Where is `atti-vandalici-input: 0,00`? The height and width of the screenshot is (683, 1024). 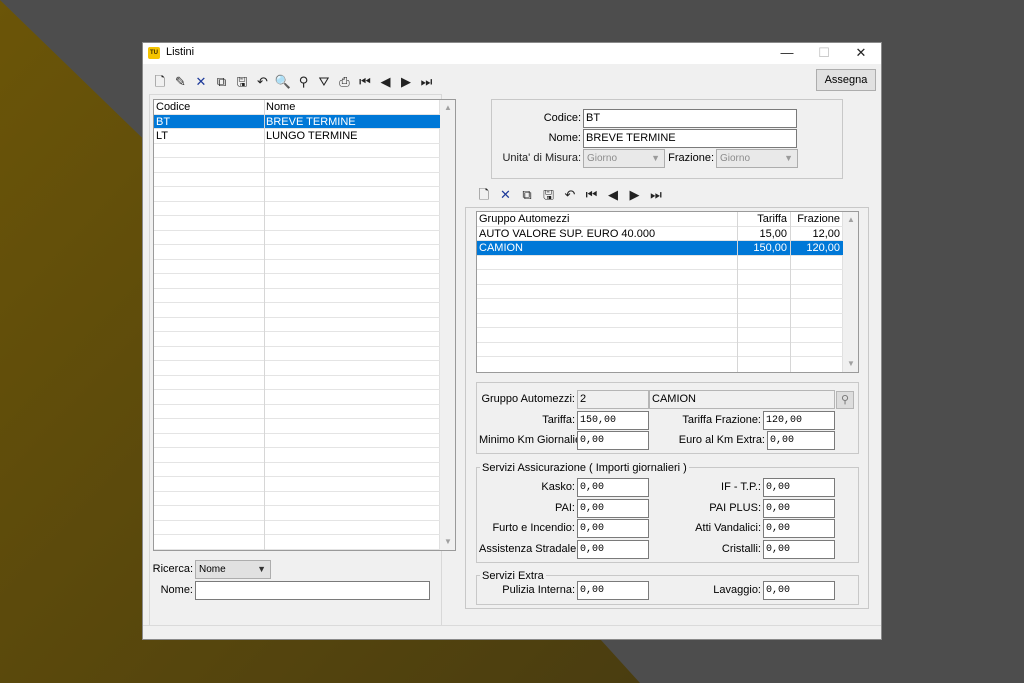
atti-vandalici-input: 0,00 is located at coordinates (799, 528).